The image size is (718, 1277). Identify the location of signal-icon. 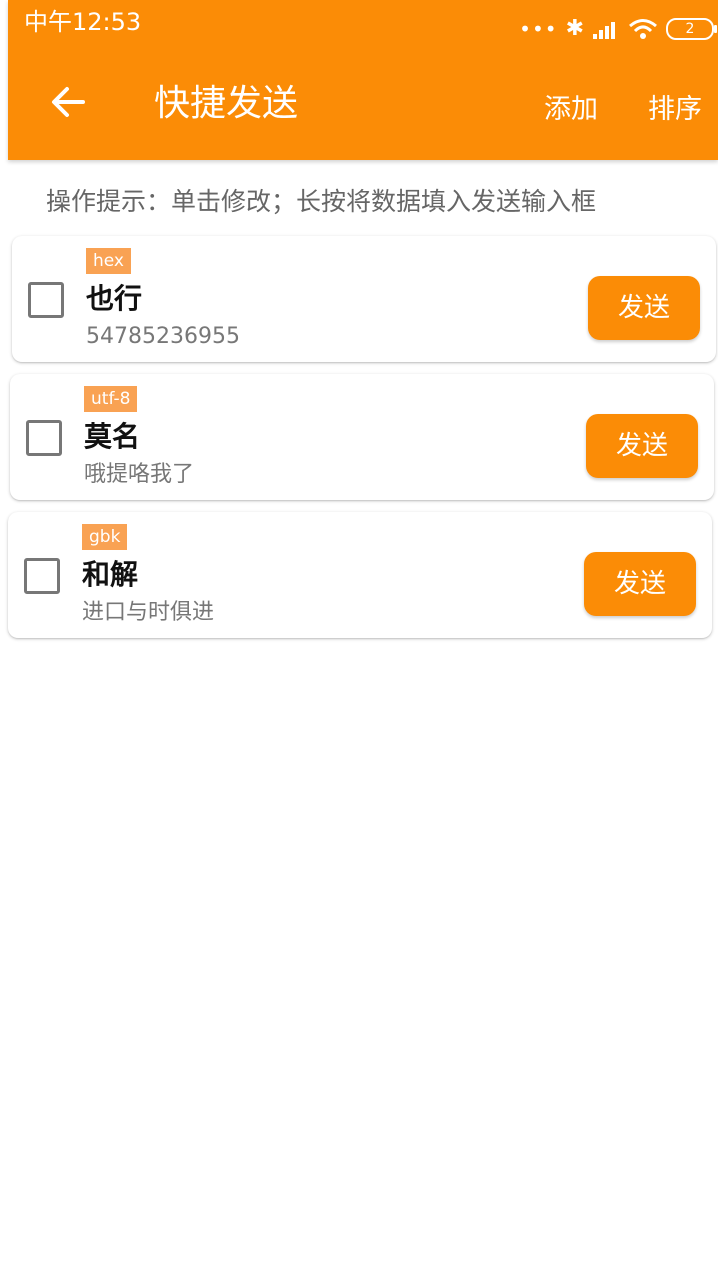
(604, 30).